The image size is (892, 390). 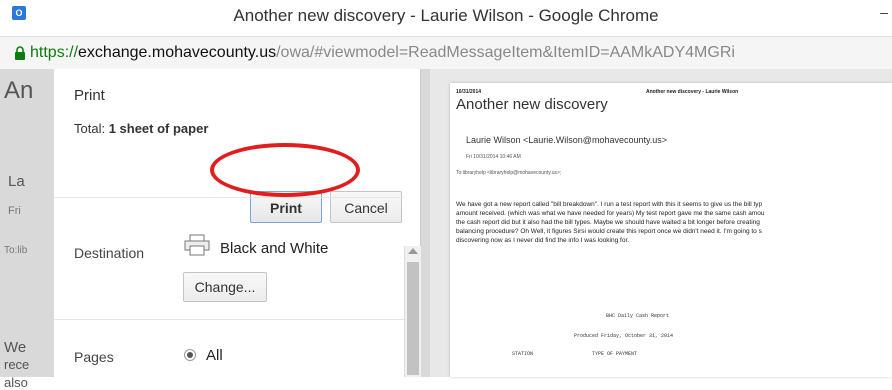 What do you see at coordinates (366, 207) in the screenshot?
I see `cancel-button: Cancel` at bounding box center [366, 207].